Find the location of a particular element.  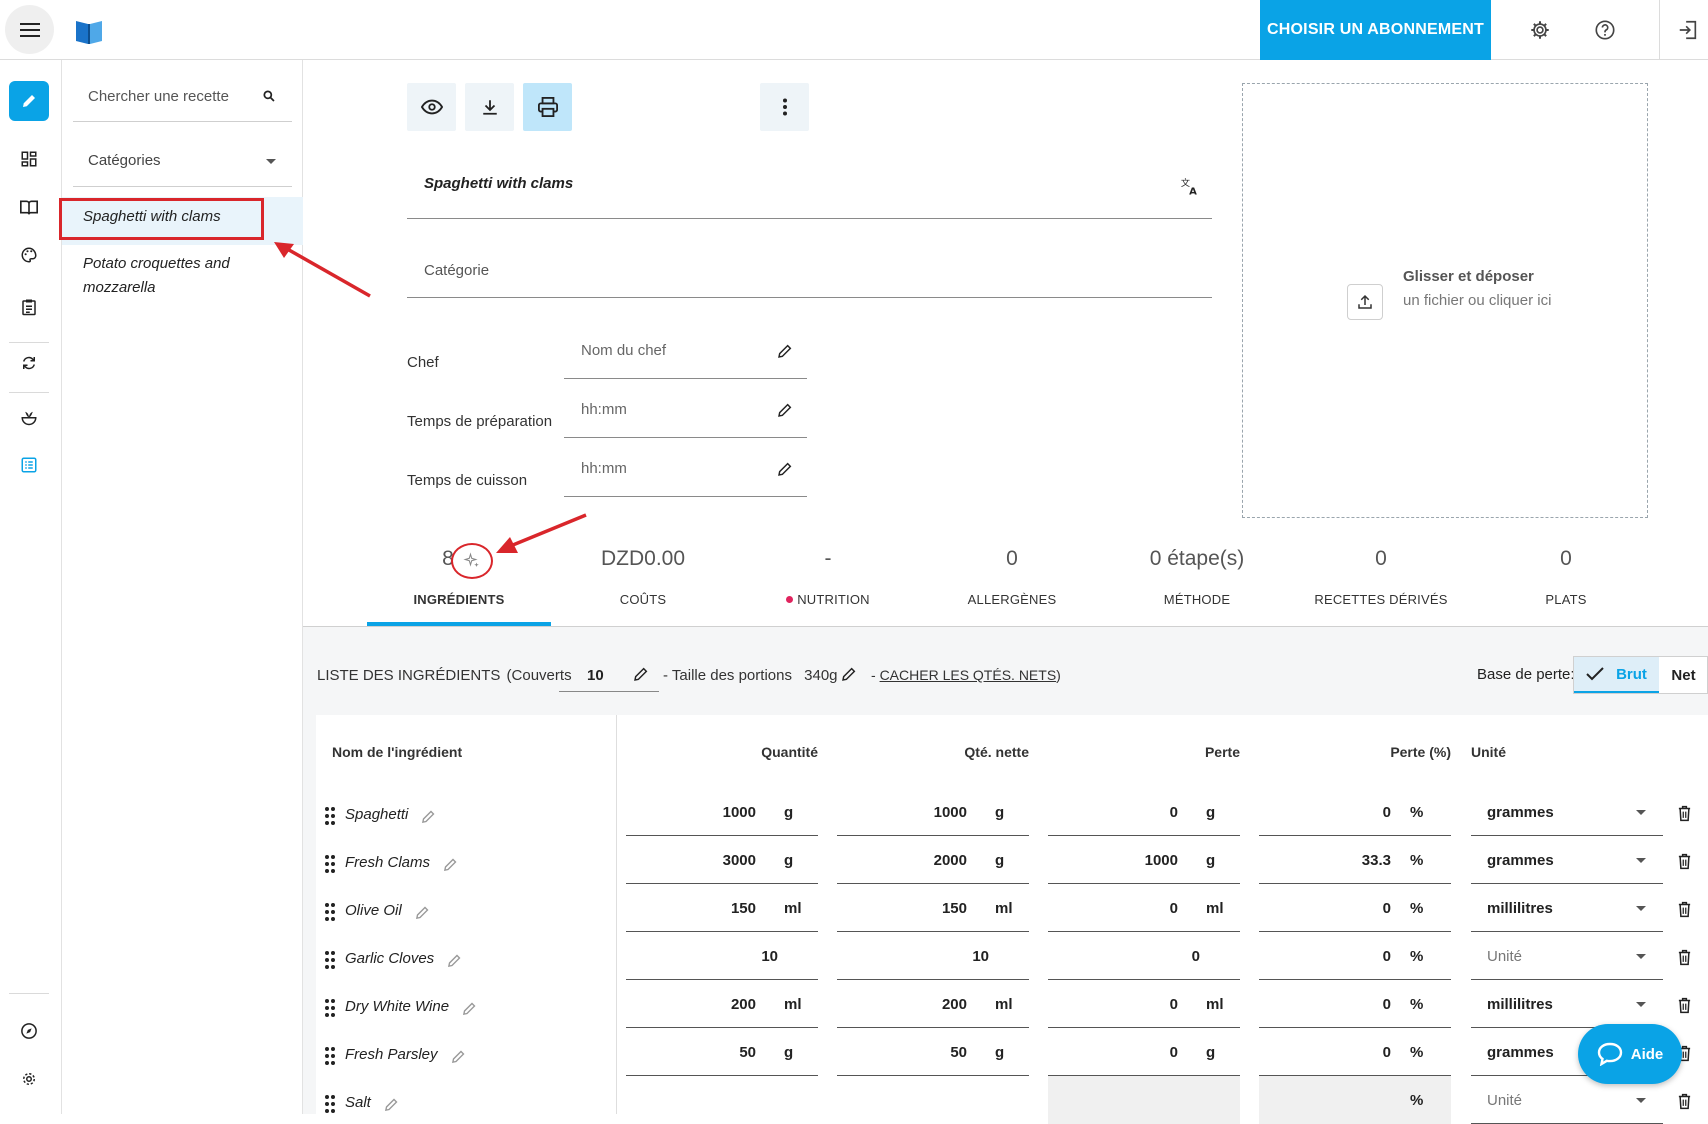

hide-net-quantities-link: CACHER LES QTÉS. NETS is located at coordinates (968, 675).